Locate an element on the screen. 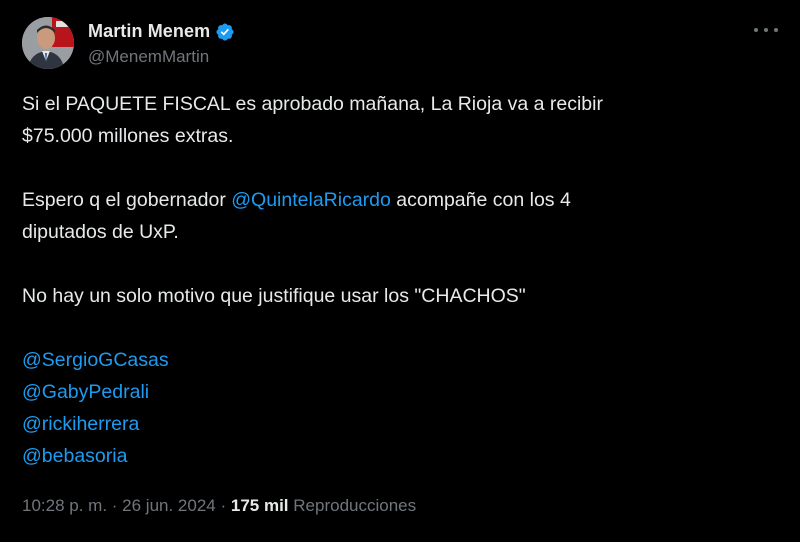  author-names: Martin Menem @MenemMartin is located at coordinates (161, 43).